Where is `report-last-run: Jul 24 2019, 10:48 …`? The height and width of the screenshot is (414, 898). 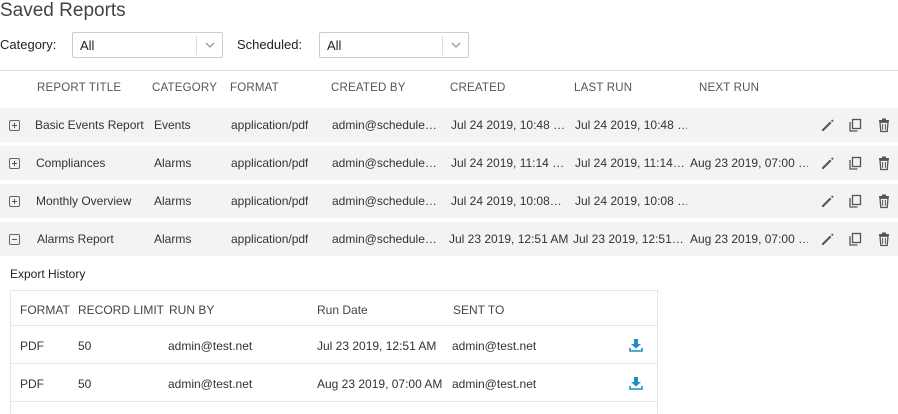 report-last-run: Jul 24 2019, 10:48 … is located at coordinates (631, 125).